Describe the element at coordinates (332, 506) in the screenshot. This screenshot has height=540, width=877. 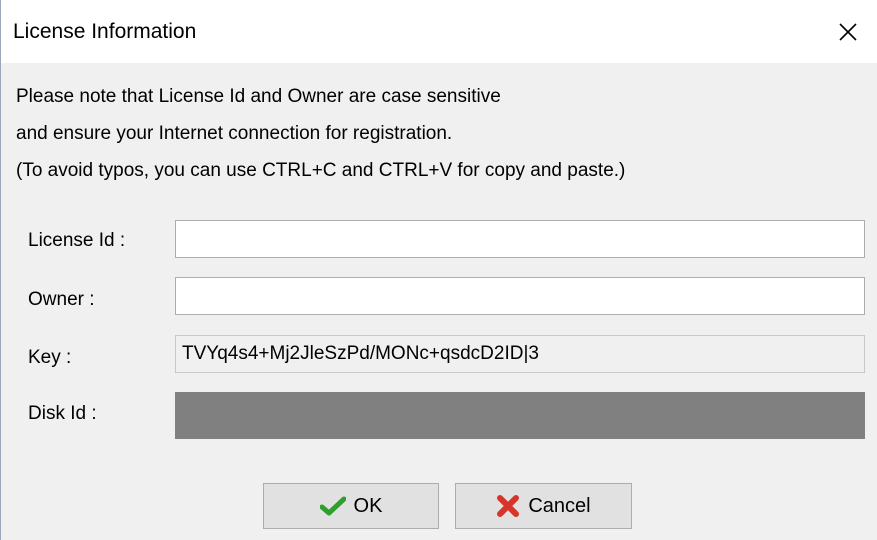
I see `checkmark-icon` at that location.